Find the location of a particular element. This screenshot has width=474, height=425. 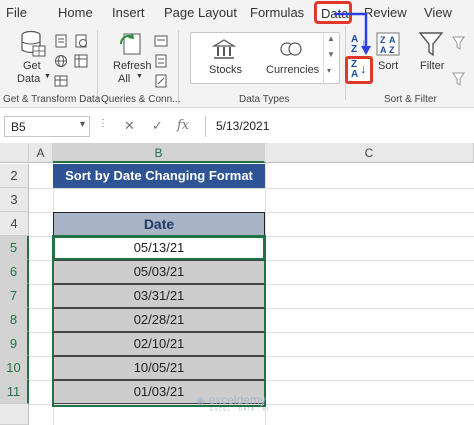

recent-sources-icon is located at coordinates (81, 41).